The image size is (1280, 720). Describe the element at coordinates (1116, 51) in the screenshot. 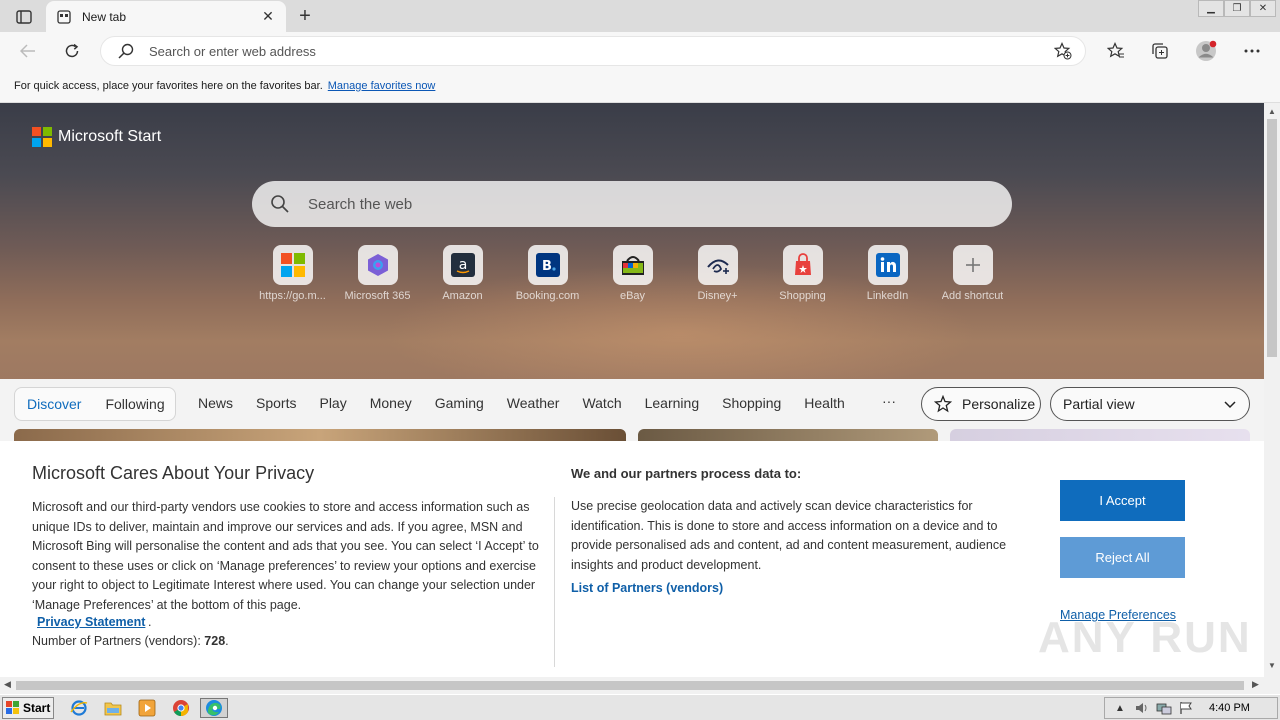

I see `favorites-icon` at that location.